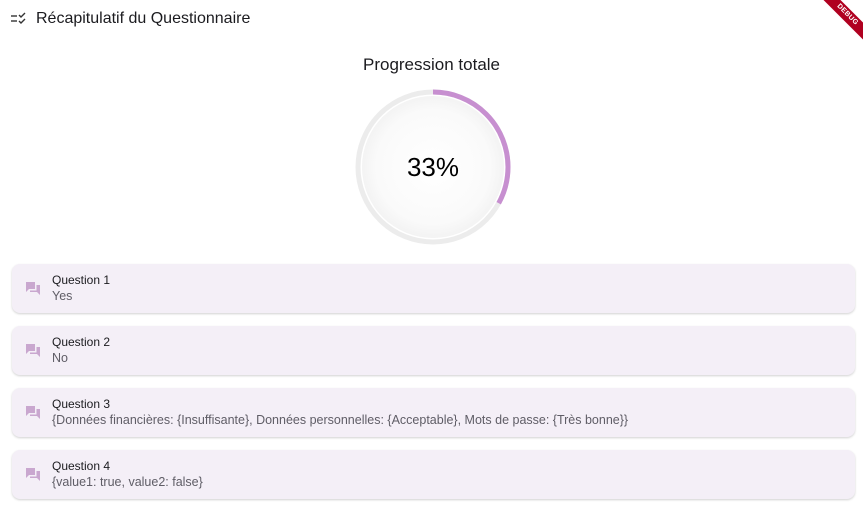 The height and width of the screenshot is (507, 863). I want to click on progress-title: Progression totale, so click(431, 64).